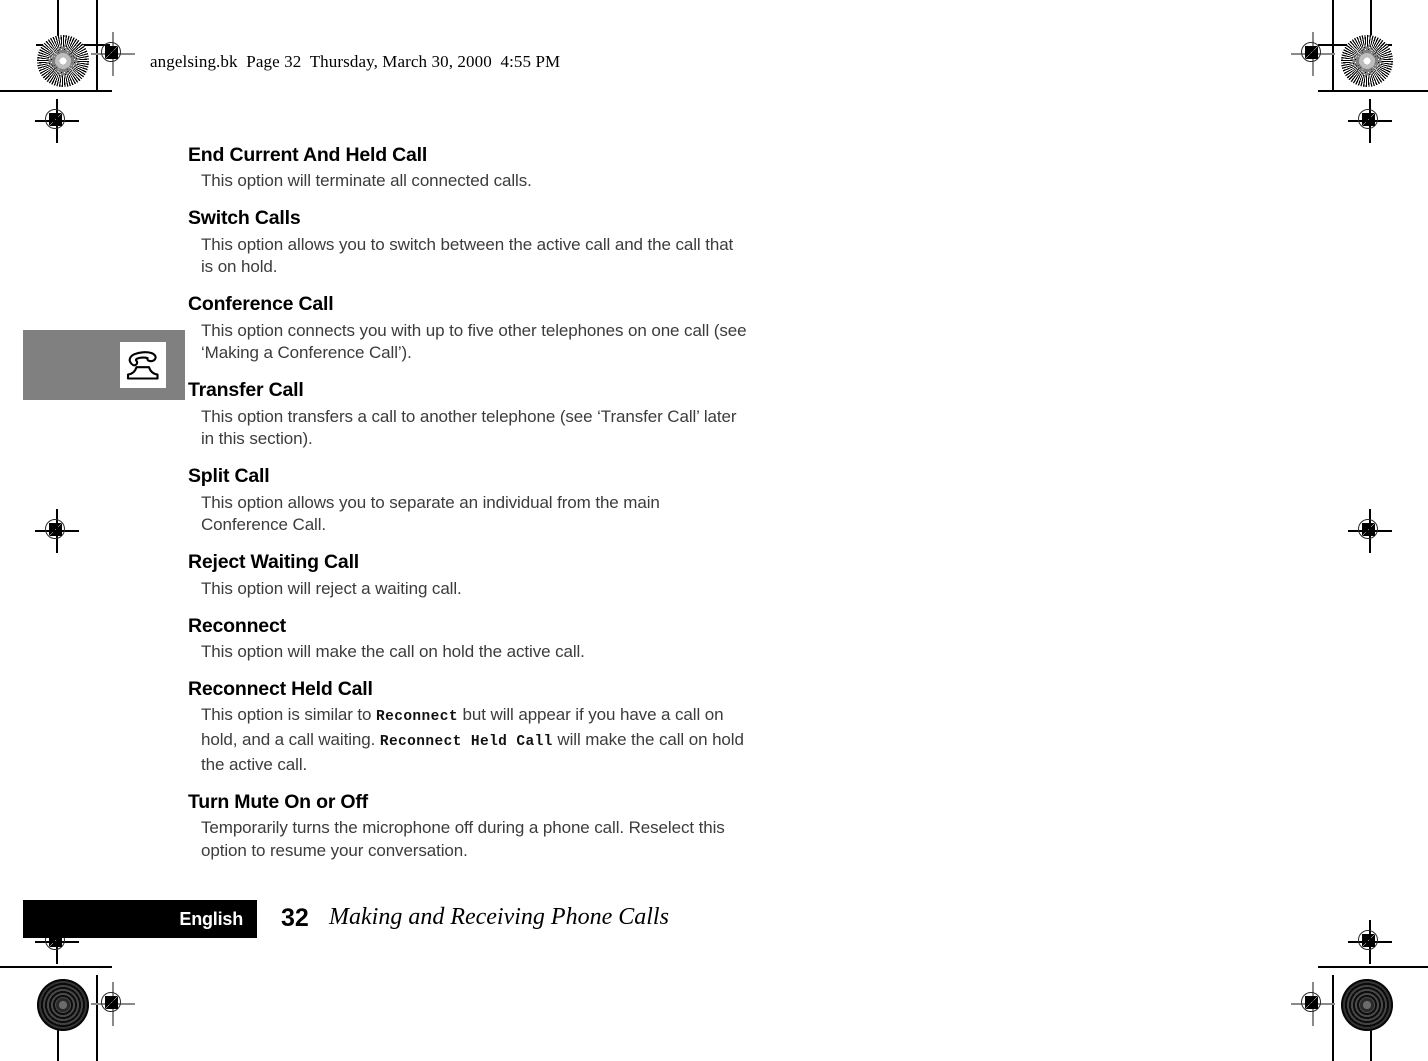 The image size is (1428, 1061). Describe the element at coordinates (229, 476) in the screenshot. I see `section-heading-split-call: Split Call` at that location.